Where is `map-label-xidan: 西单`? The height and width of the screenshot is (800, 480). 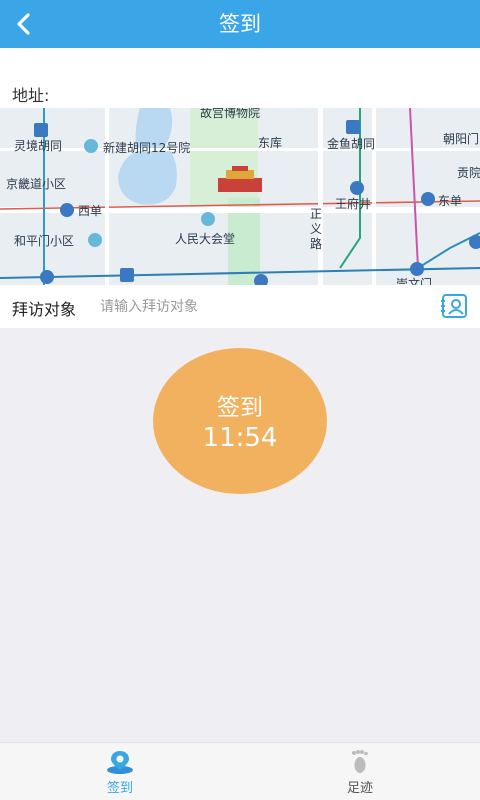 map-label-xidan: 西单 is located at coordinates (90, 211).